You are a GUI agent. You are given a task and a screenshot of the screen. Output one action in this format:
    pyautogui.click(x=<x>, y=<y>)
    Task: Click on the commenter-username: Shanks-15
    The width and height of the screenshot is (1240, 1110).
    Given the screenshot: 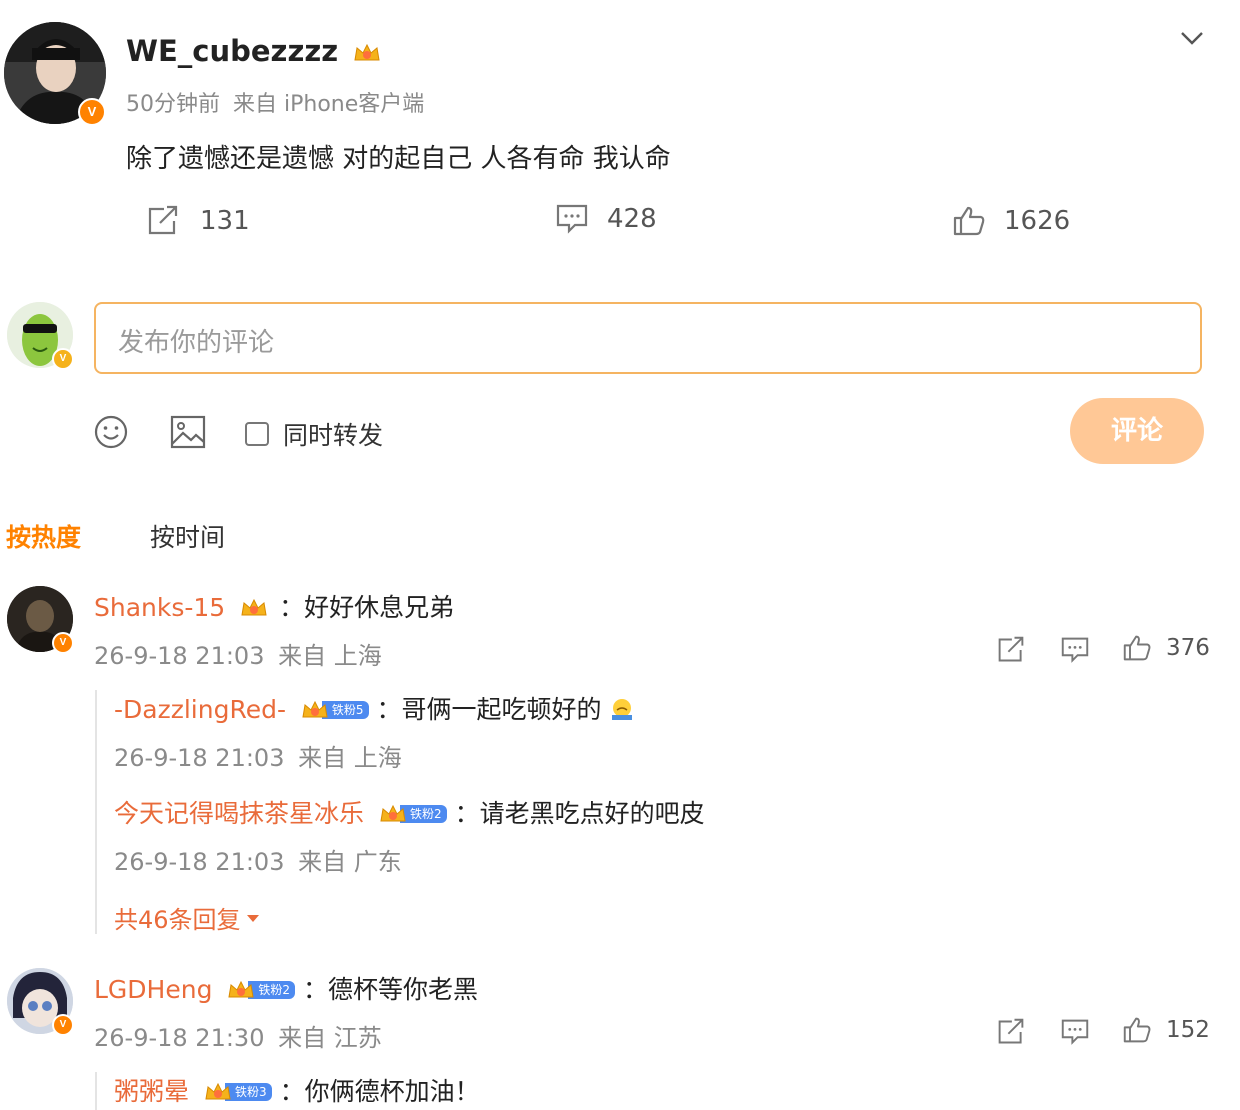 What is the action you would take?
    pyautogui.click(x=159, y=607)
    